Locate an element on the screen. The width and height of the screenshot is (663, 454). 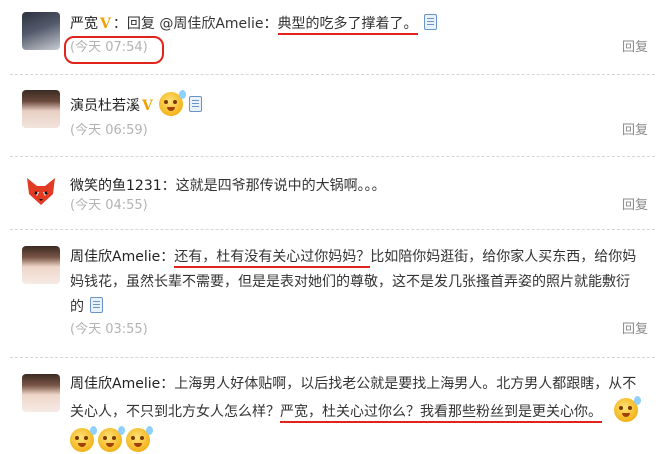
comment-prefix: ： is located at coordinates (167, 257).